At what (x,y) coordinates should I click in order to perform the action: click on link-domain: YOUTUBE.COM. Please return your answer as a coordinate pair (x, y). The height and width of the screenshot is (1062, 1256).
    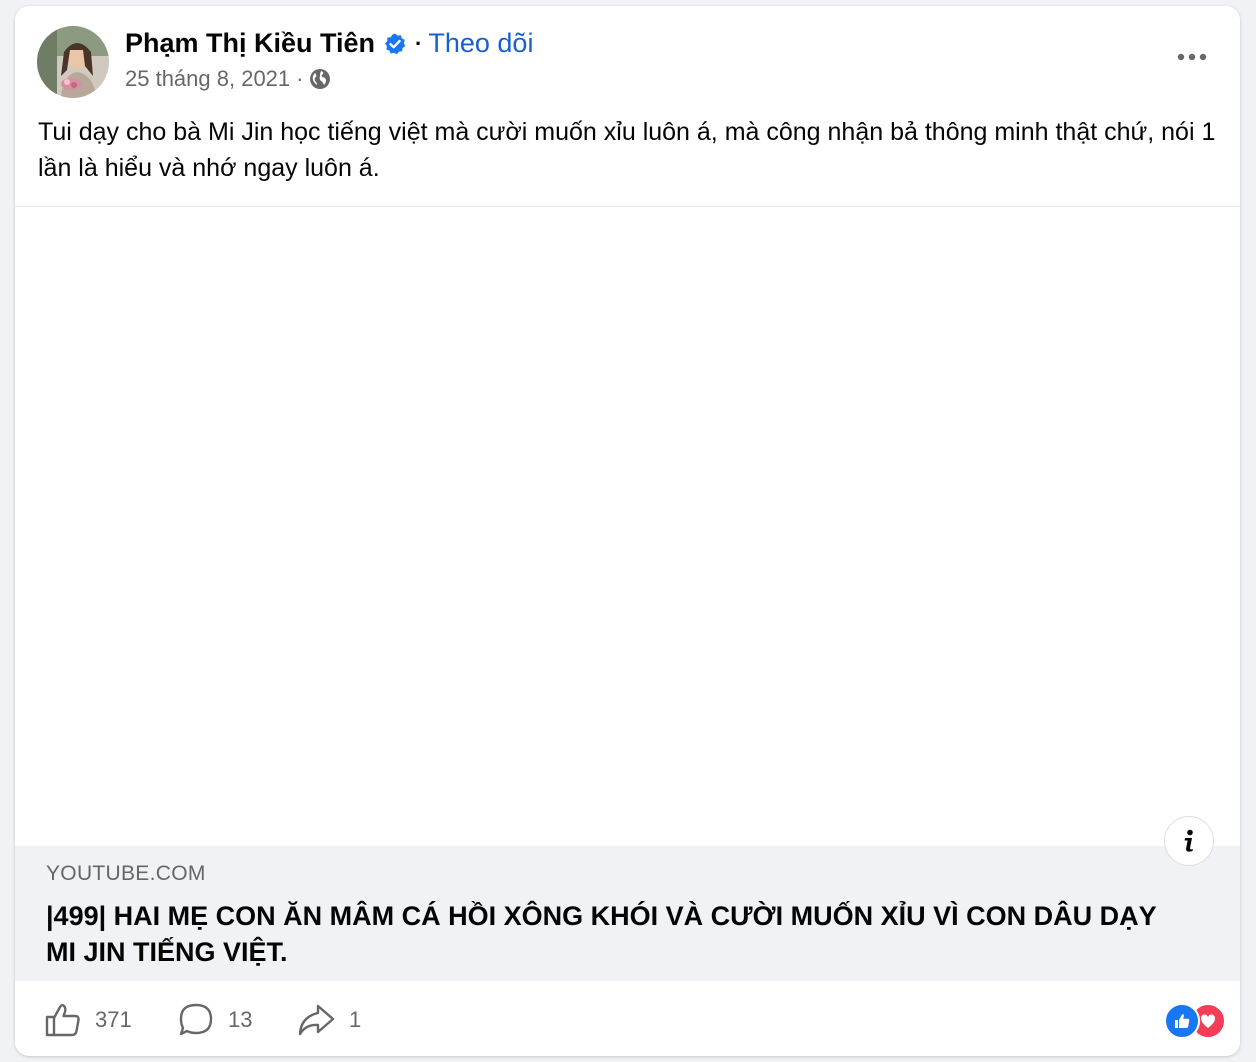
    Looking at the image, I should click on (126, 873).